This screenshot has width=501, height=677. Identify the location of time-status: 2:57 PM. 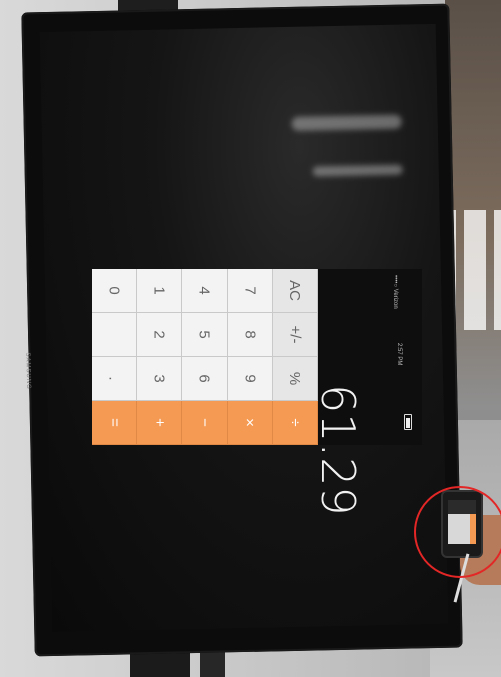
(399, 354).